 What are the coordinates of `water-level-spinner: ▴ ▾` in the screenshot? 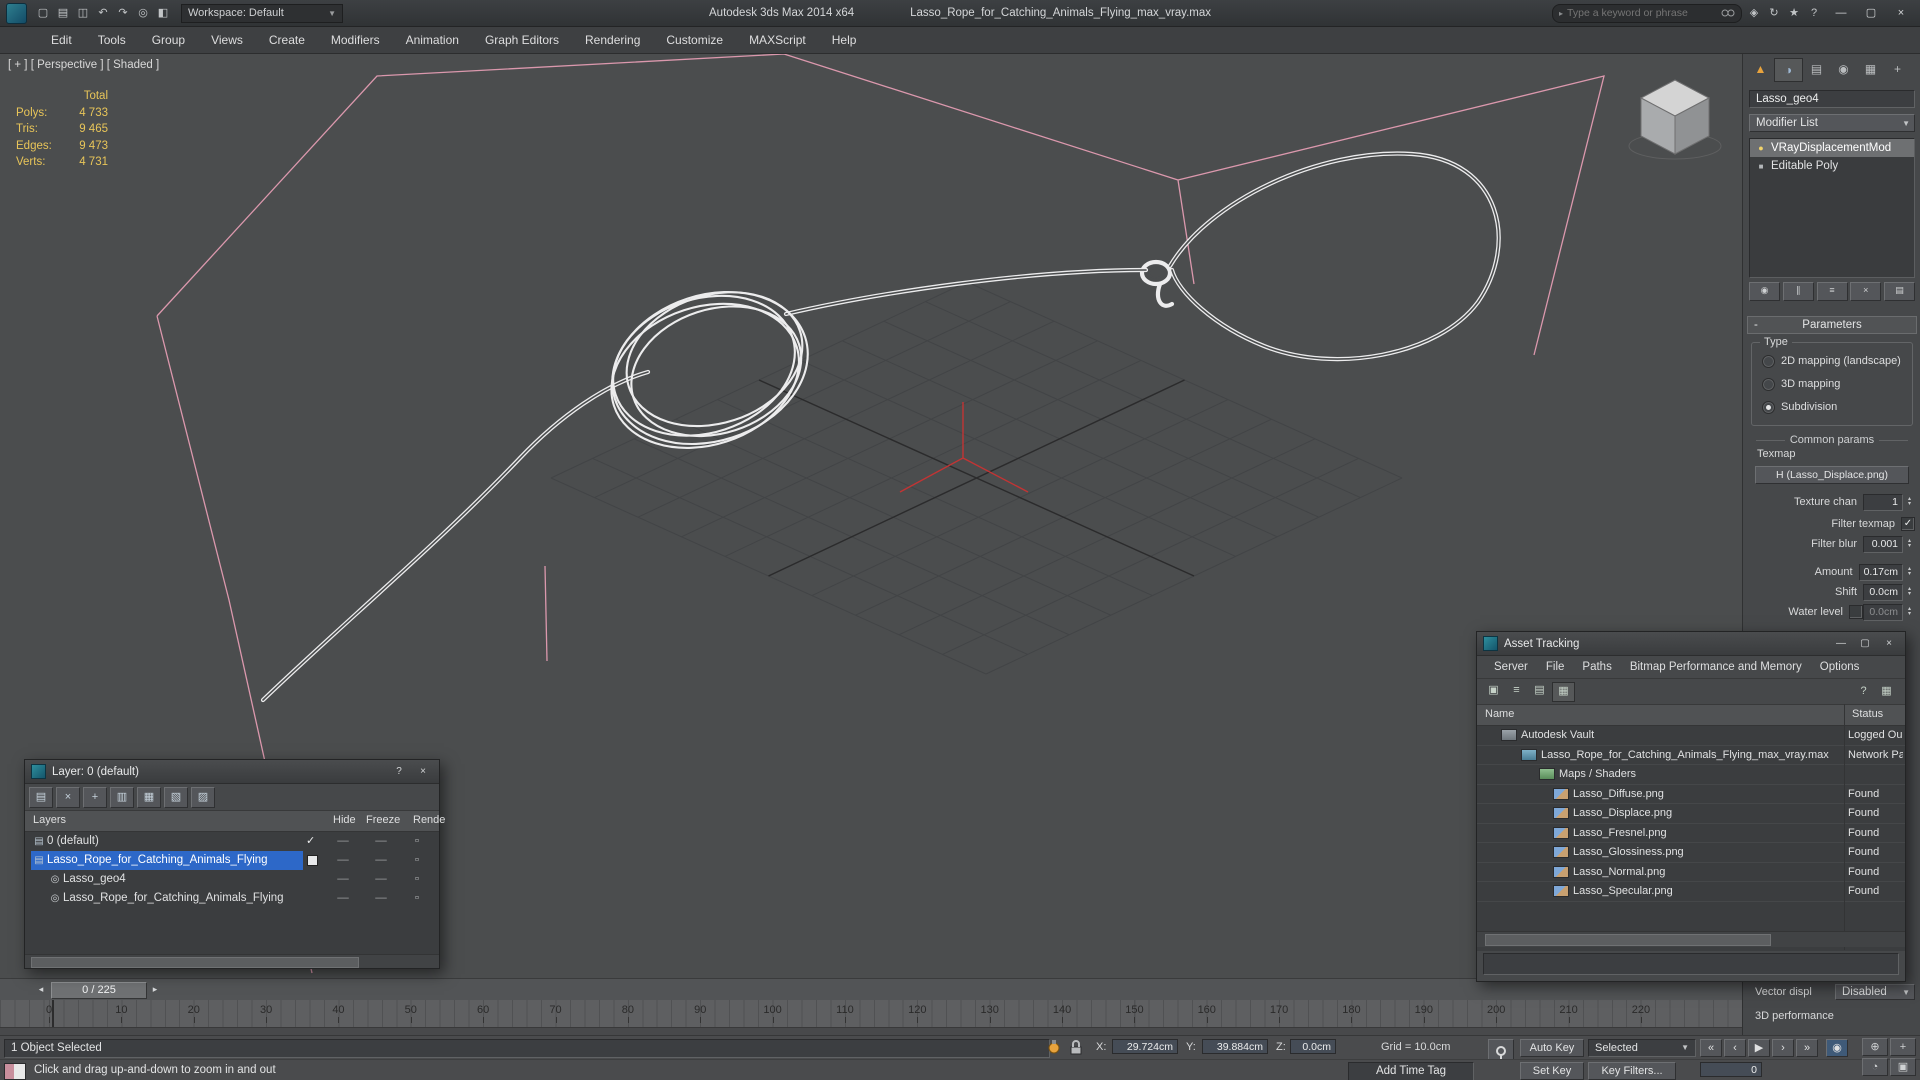 It's located at (1909, 611).